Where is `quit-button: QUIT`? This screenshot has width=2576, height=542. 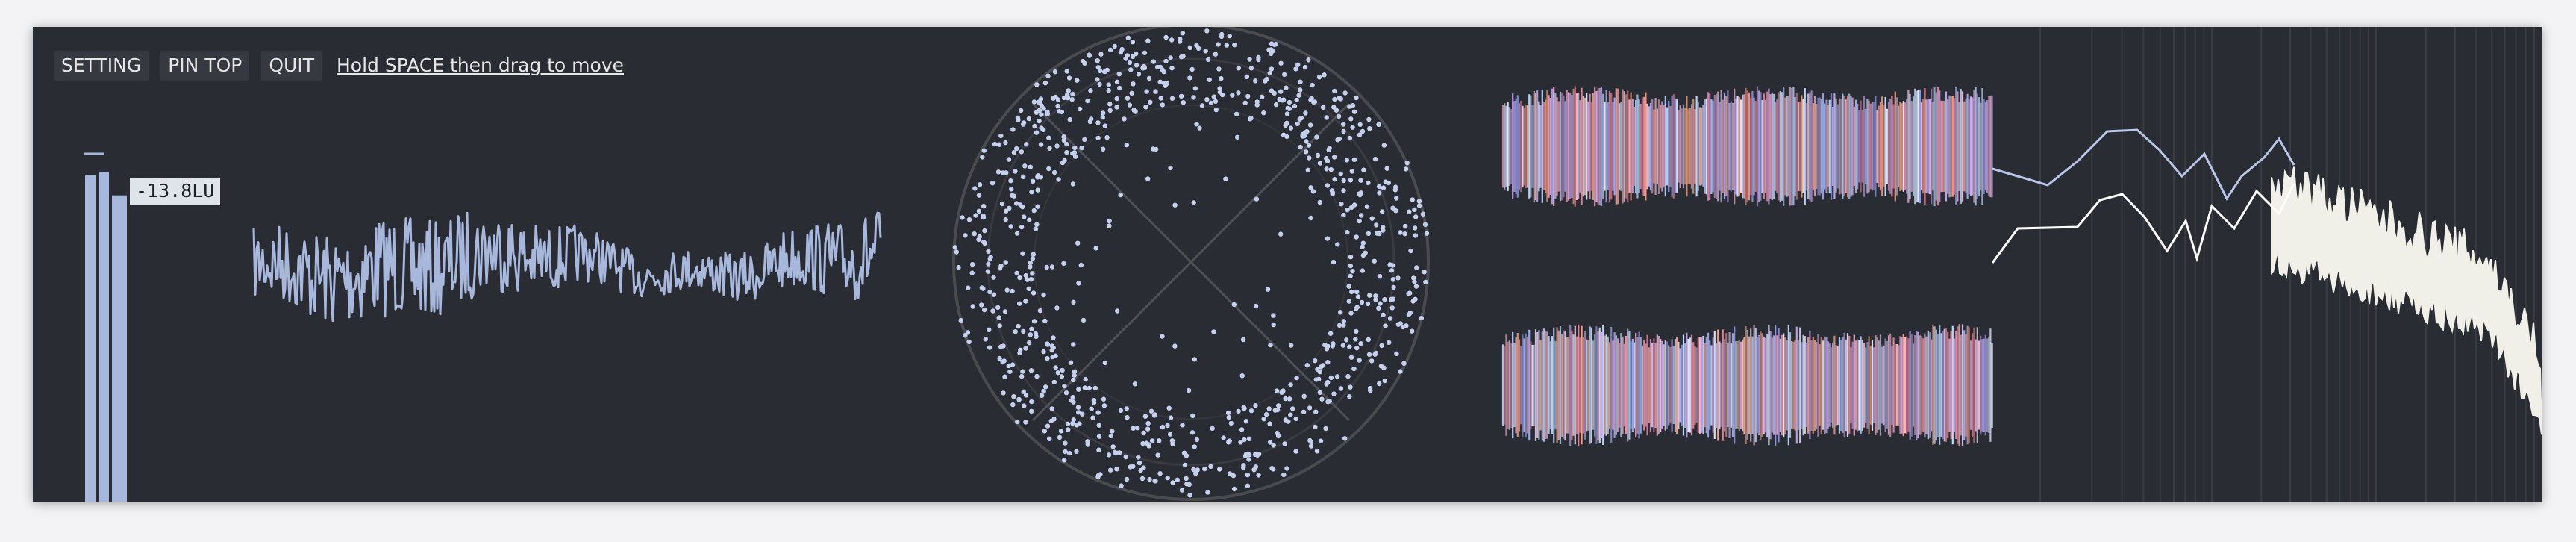 quit-button: QUIT is located at coordinates (291, 66).